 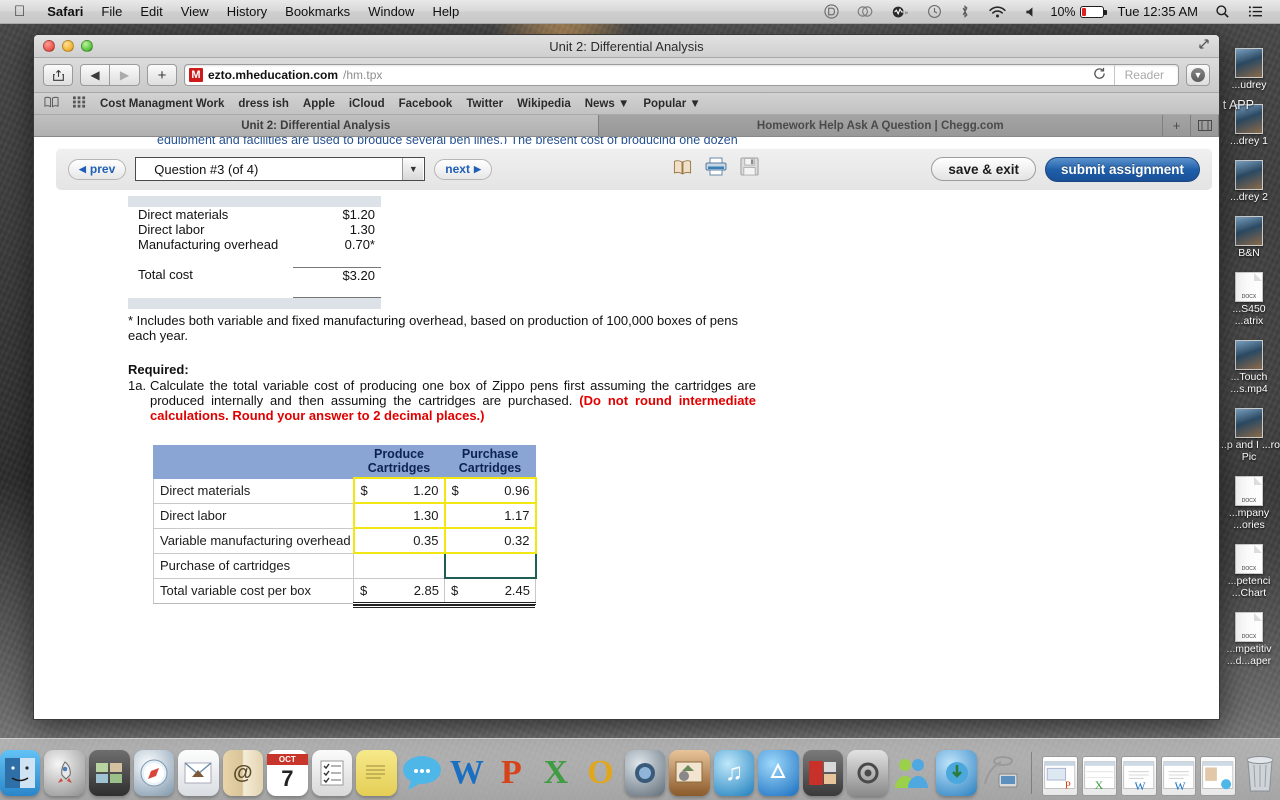 What do you see at coordinates (97, 169) in the screenshot?
I see `prev-question-button: ◀ prev` at bounding box center [97, 169].